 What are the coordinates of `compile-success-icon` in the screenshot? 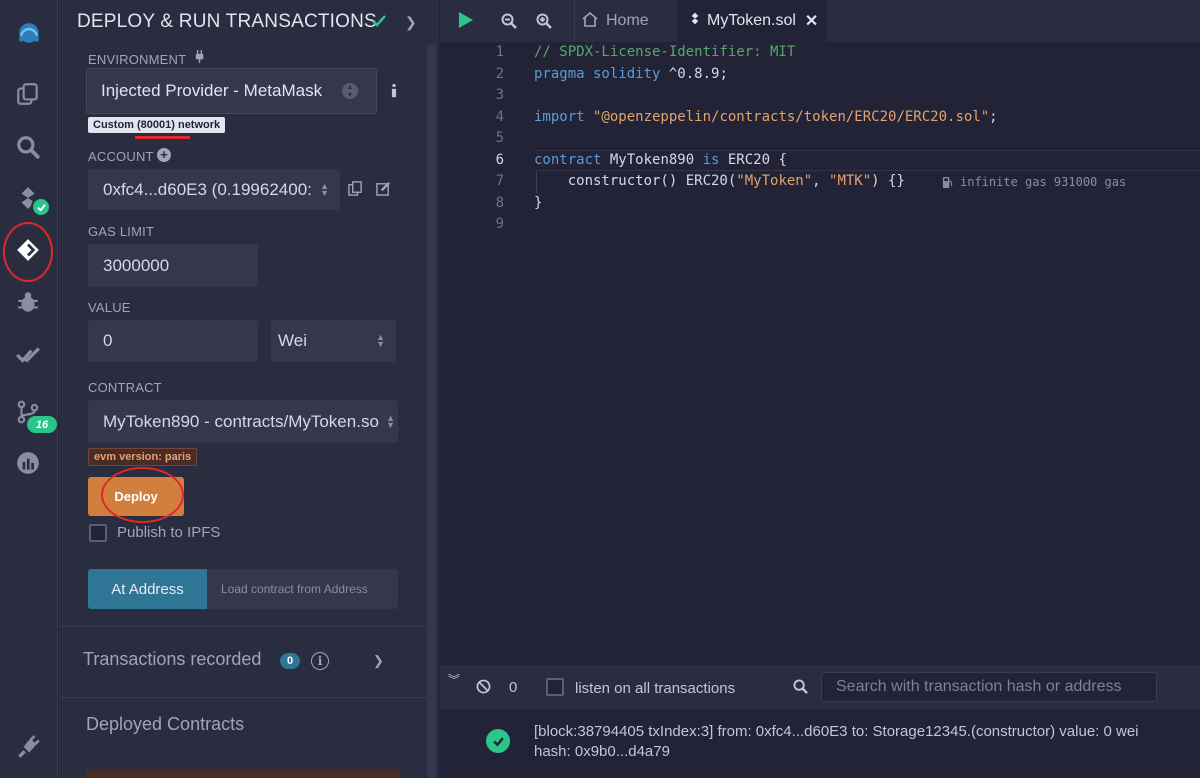 It's located at (41, 207).